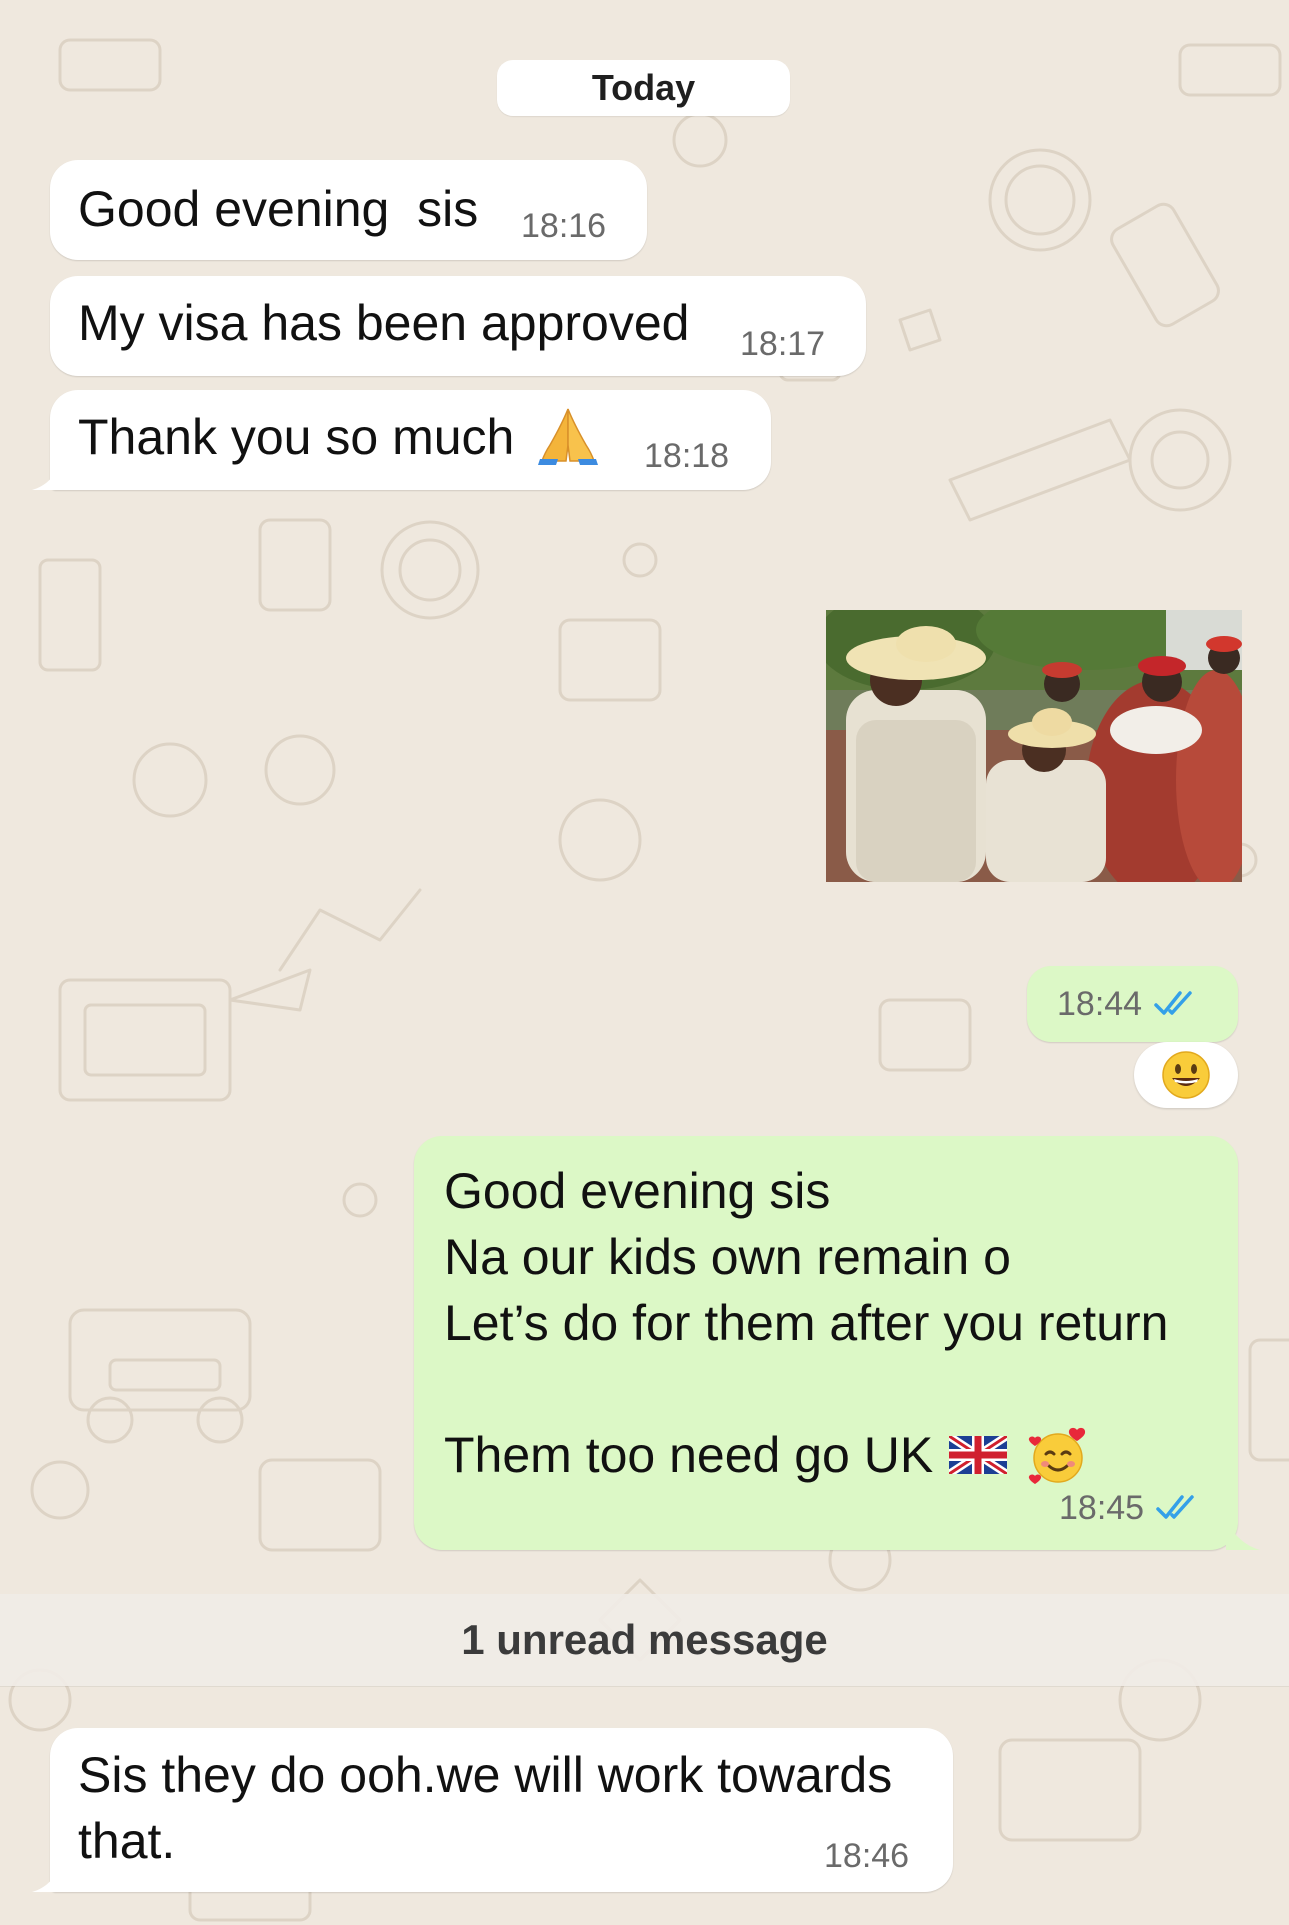 The image size is (1289, 1925). I want to click on message-line, so click(841, 1389).